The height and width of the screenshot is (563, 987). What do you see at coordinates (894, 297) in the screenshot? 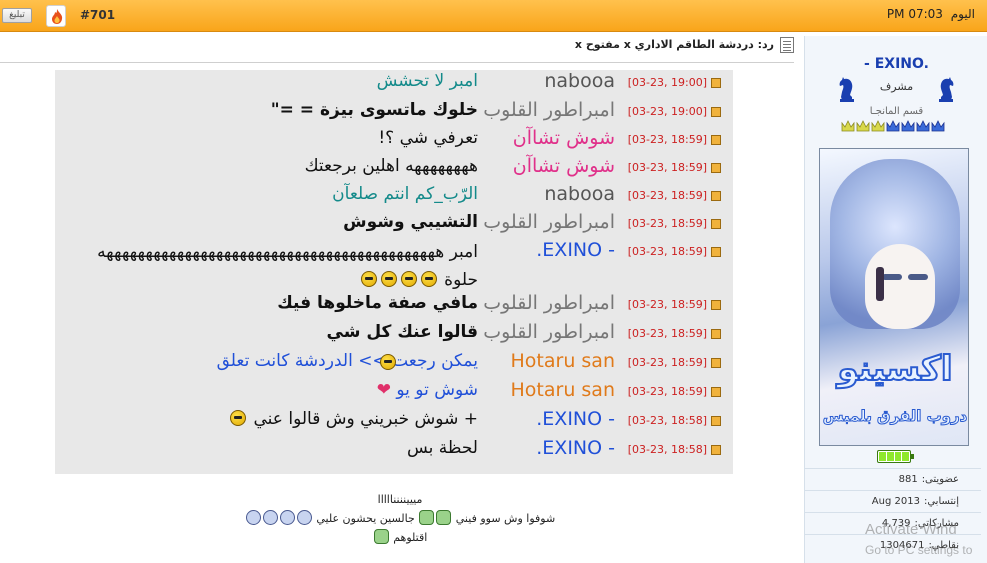
I see `user-avatar: اكسينو دروب الفرق بلمبس` at bounding box center [894, 297].